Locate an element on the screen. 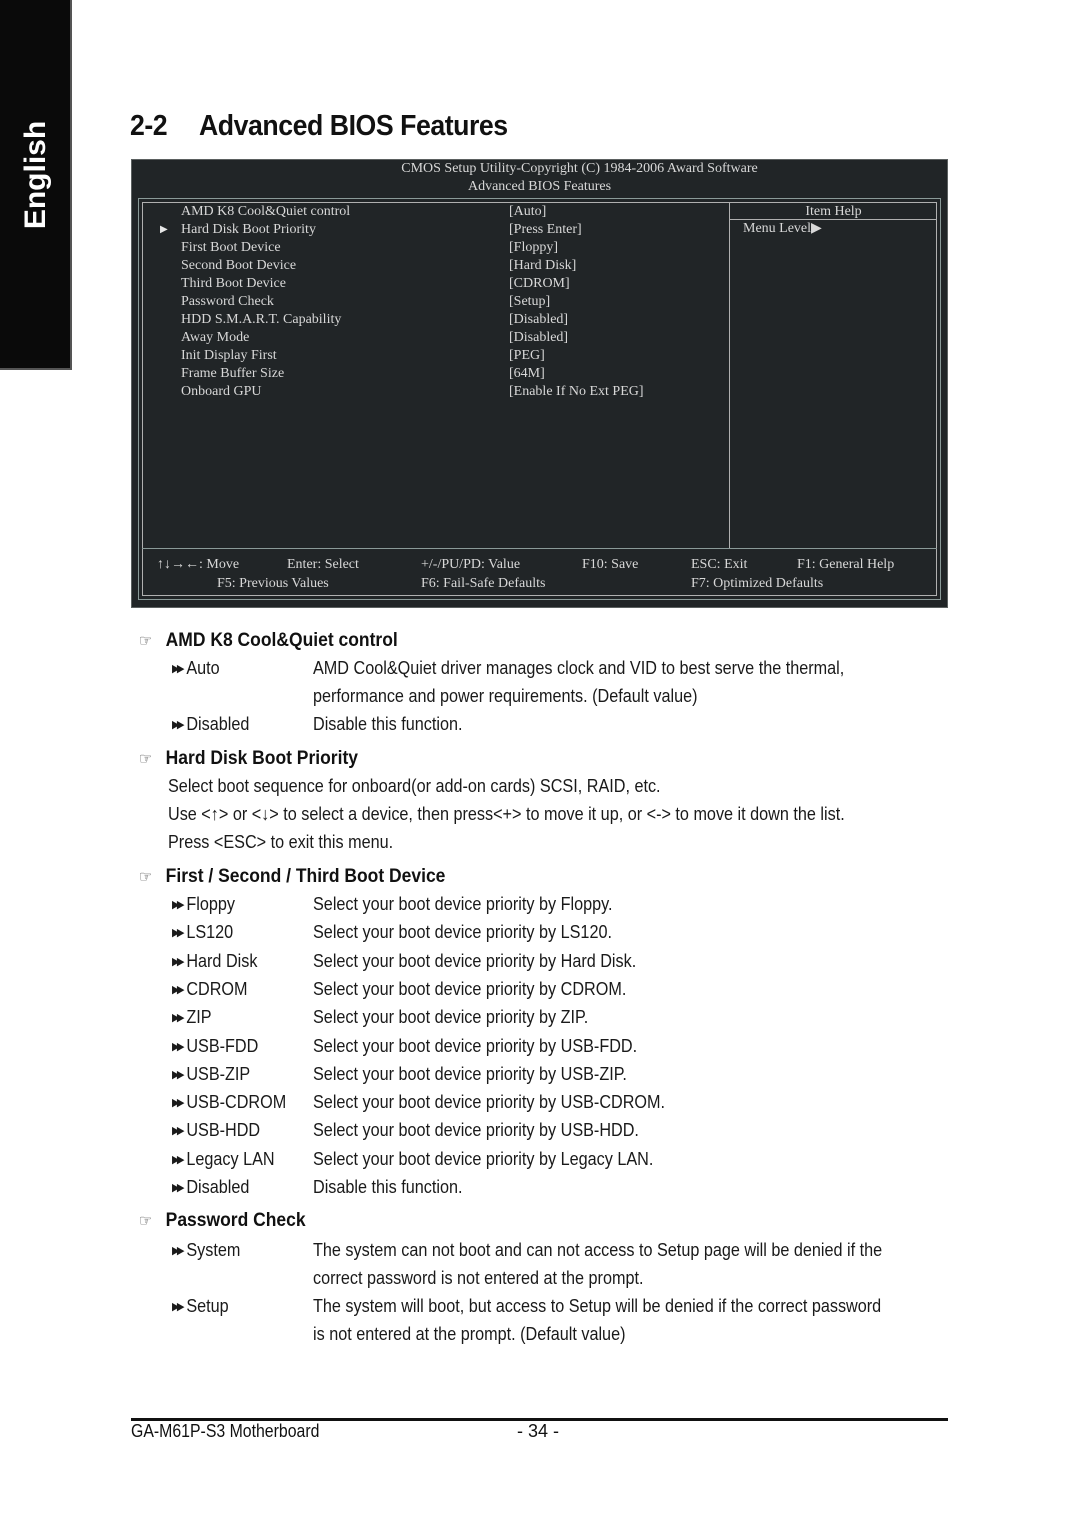  option-auto: ▶▶ Auto is located at coordinates (196, 668).